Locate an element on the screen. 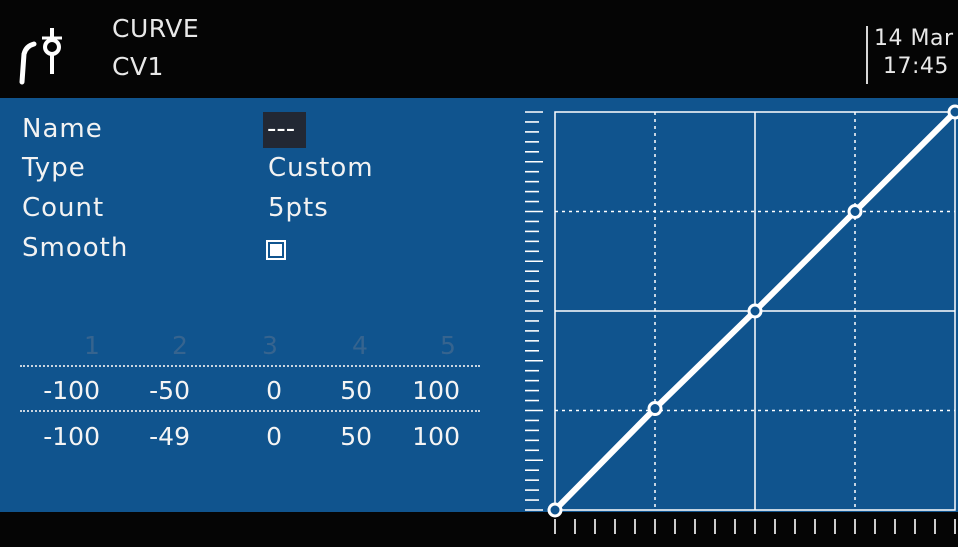 This screenshot has width=958, height=547. smooth-label: Smooth is located at coordinates (75, 248).